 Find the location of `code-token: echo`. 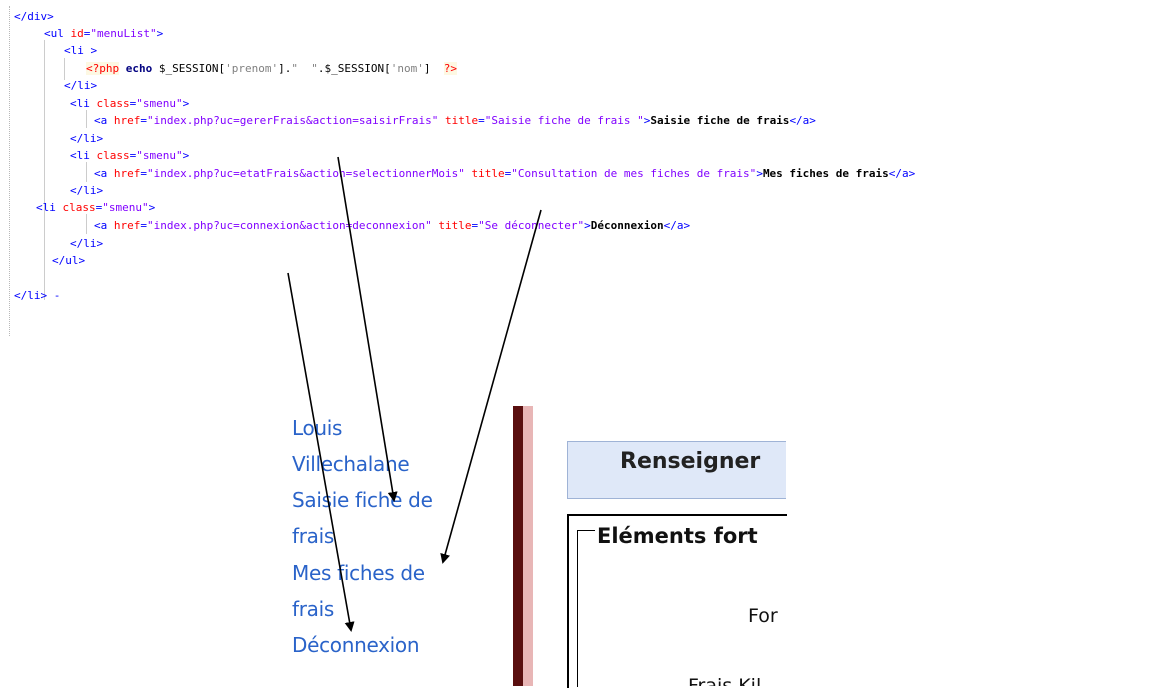

code-token: echo is located at coordinates (139, 68).